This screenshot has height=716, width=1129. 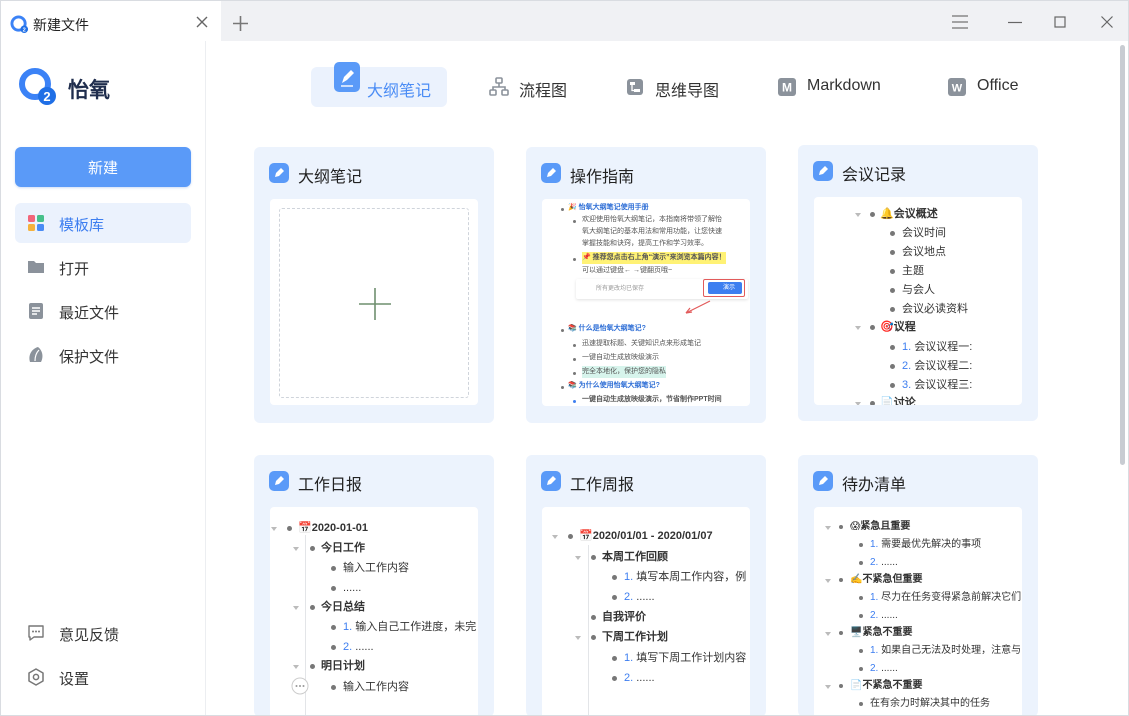 What do you see at coordinates (614, 385) in the screenshot?
I see `preview-line: 📚 为什么使用怡氧大纲笔记?` at bounding box center [614, 385].